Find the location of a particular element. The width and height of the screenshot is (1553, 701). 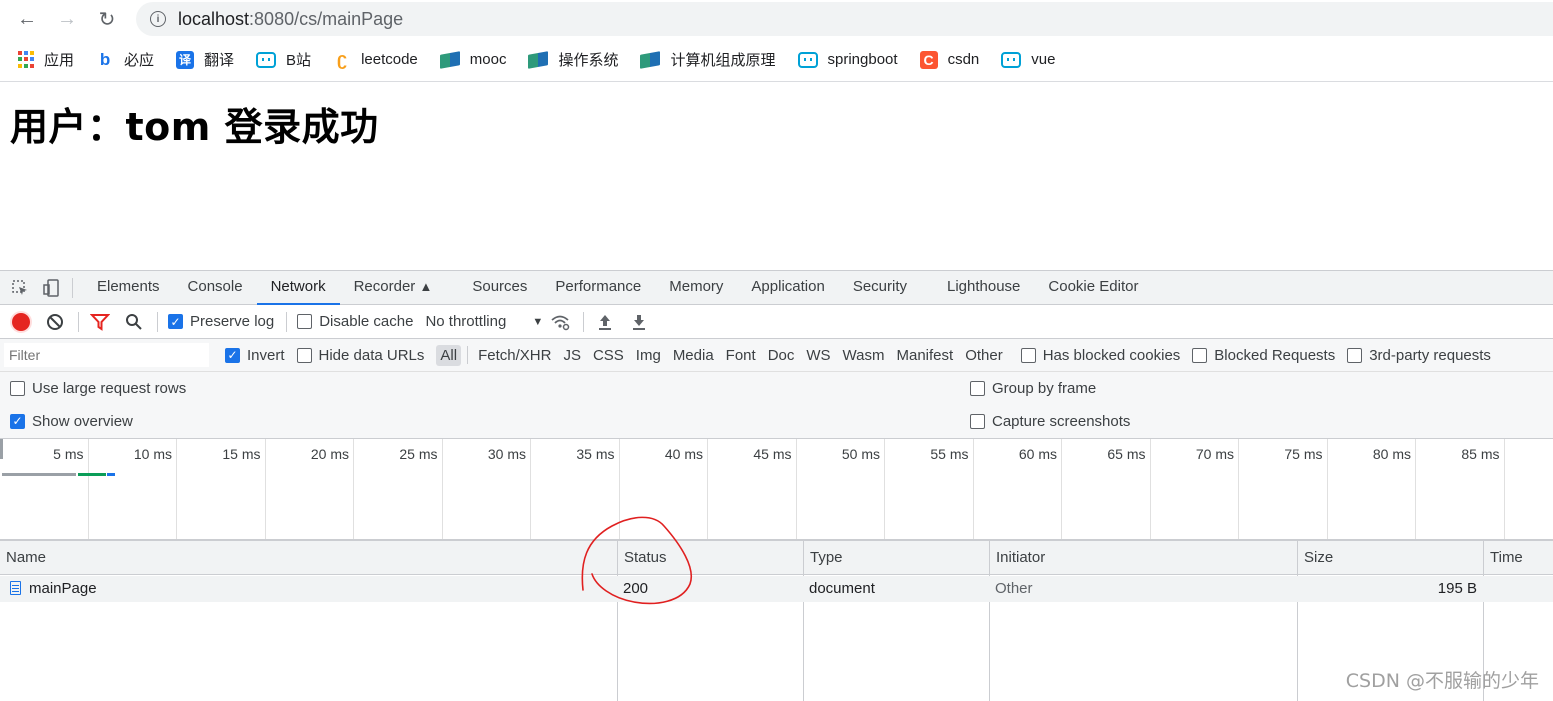

filter-type-fetch-xhr: Fetch/XHR is located at coordinates (514, 355).